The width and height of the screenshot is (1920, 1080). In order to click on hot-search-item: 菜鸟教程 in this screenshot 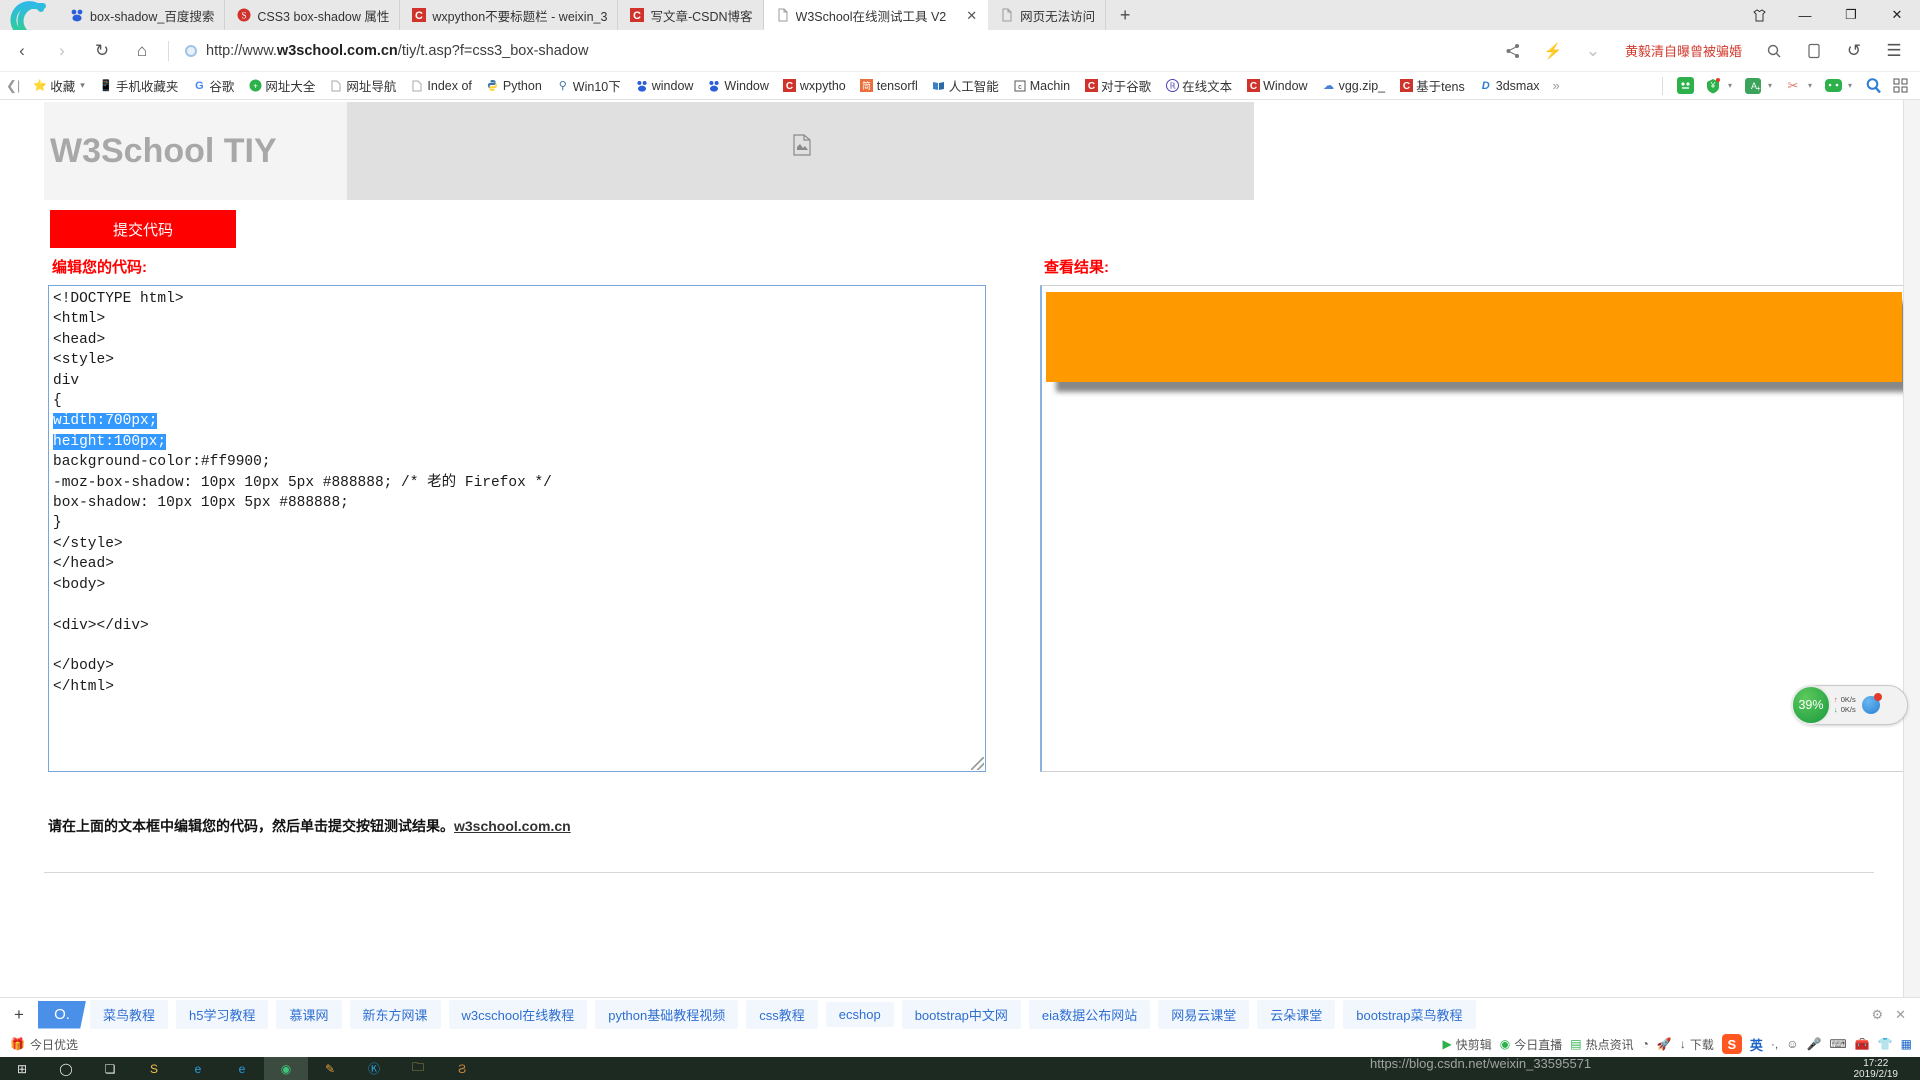, I will do `click(129, 1014)`.